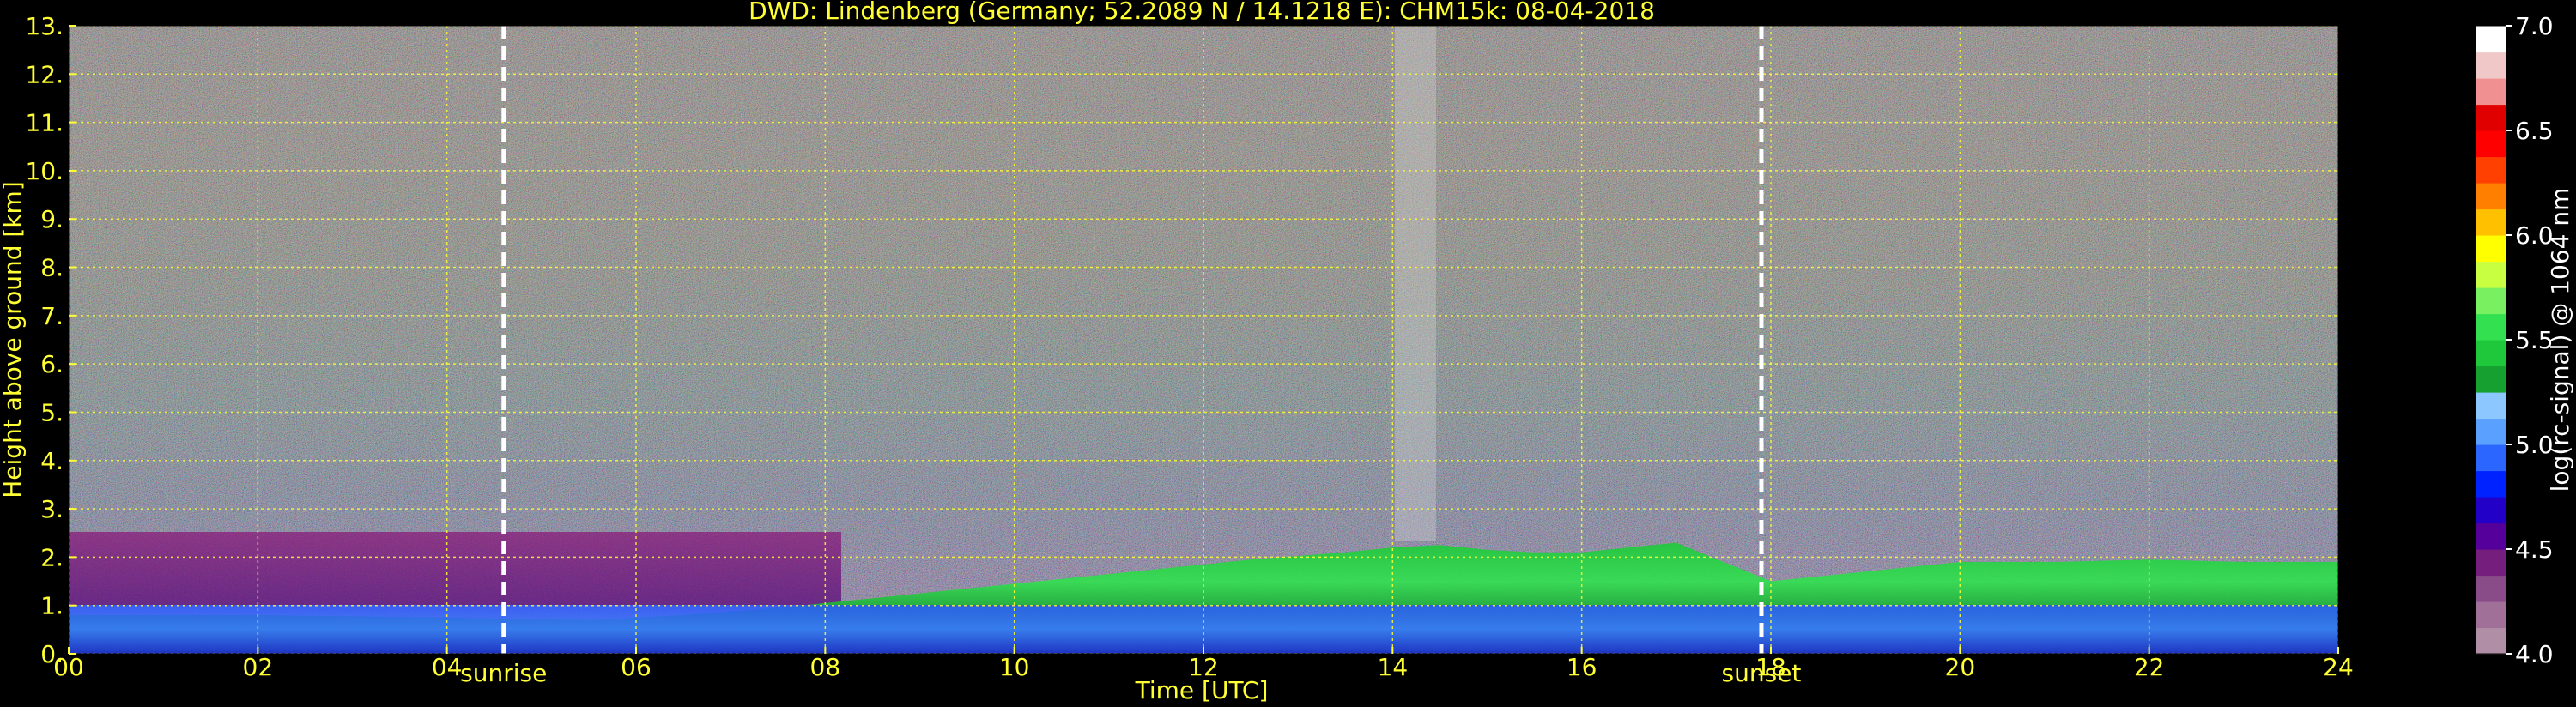 This screenshot has width=2576, height=707. What do you see at coordinates (1415, 283) in the screenshot?
I see `precipitation-column` at bounding box center [1415, 283].